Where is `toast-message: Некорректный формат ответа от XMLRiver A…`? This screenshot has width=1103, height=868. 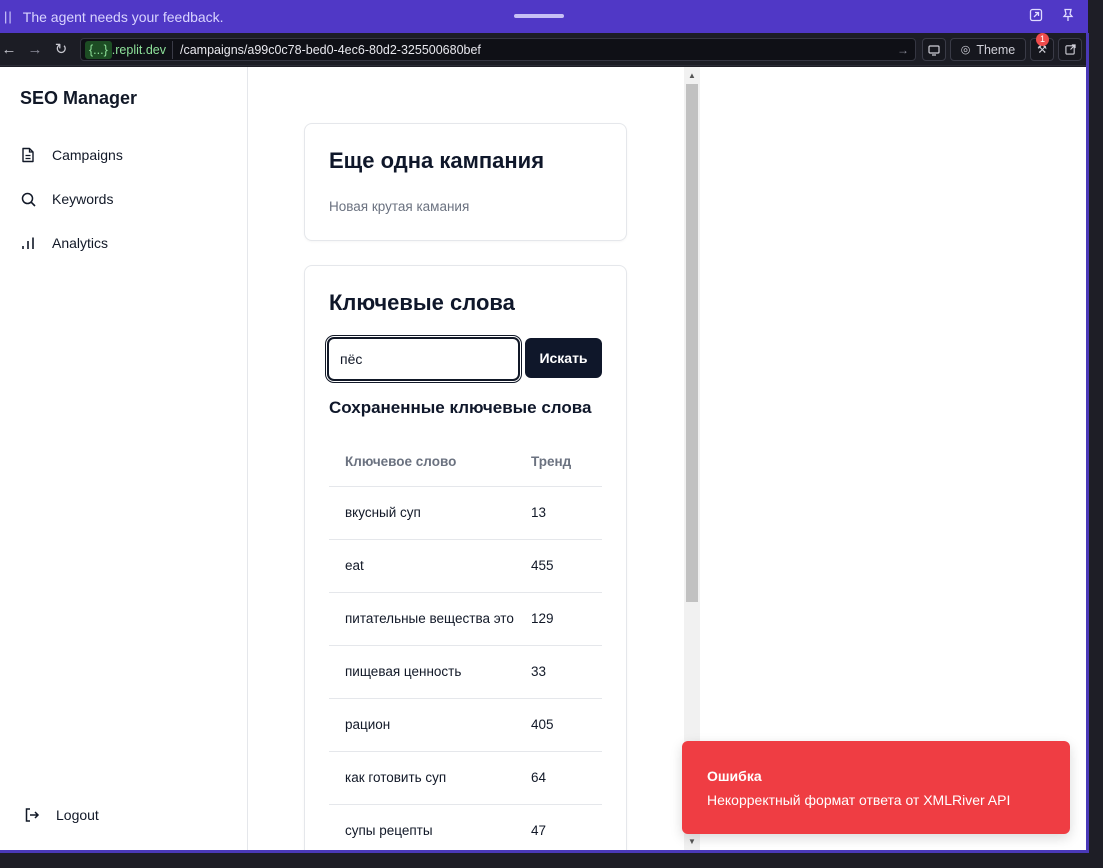
toast-message: Некорректный формат ответа от XMLRiver A… is located at coordinates (859, 800).